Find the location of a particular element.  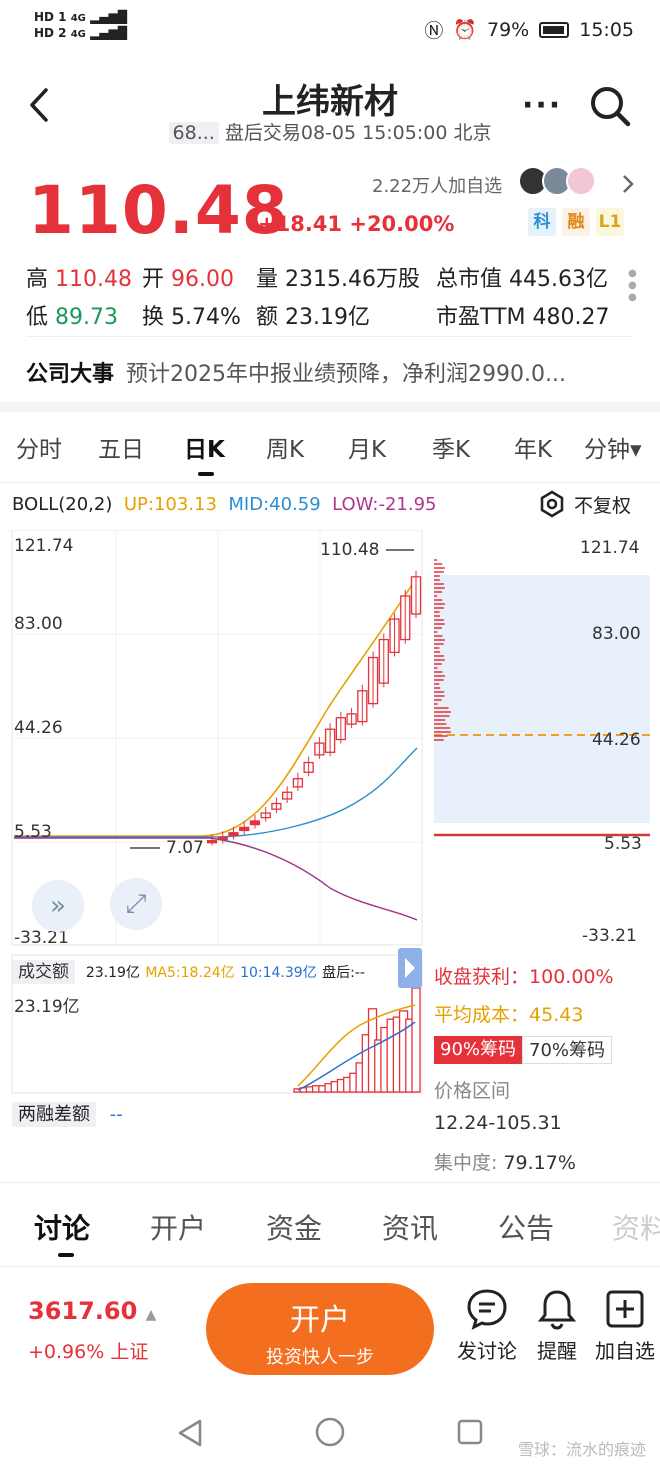

volume-axis-label: 23.19亿 is located at coordinates (47, 1007).